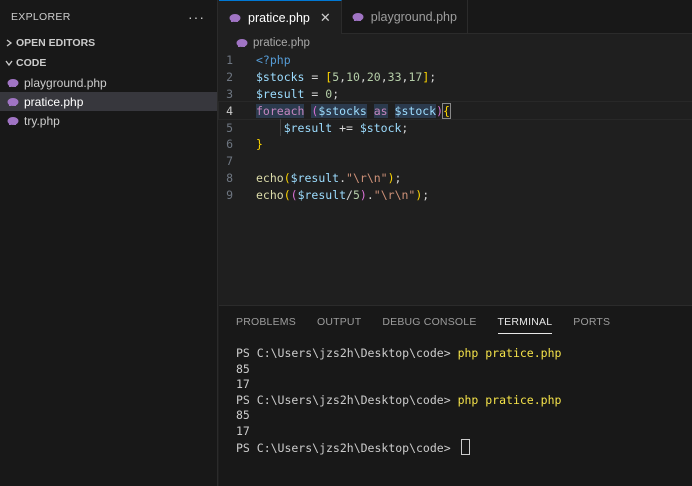  What do you see at coordinates (346, 127) in the screenshot?
I see `code-text: $result += $stock;` at bounding box center [346, 127].